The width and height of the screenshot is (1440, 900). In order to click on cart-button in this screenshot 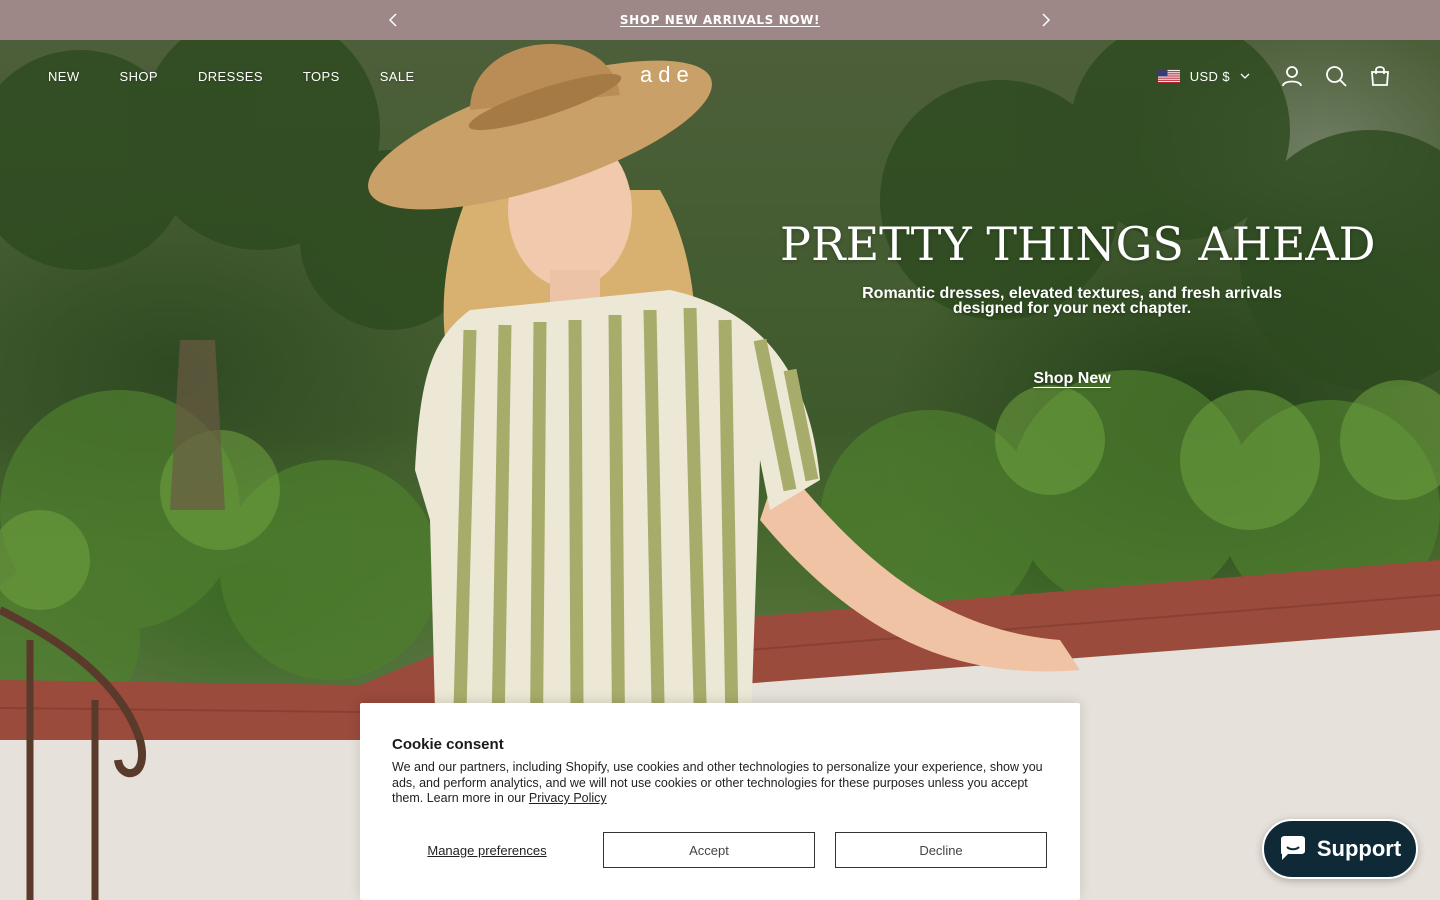, I will do `click(1380, 76)`.